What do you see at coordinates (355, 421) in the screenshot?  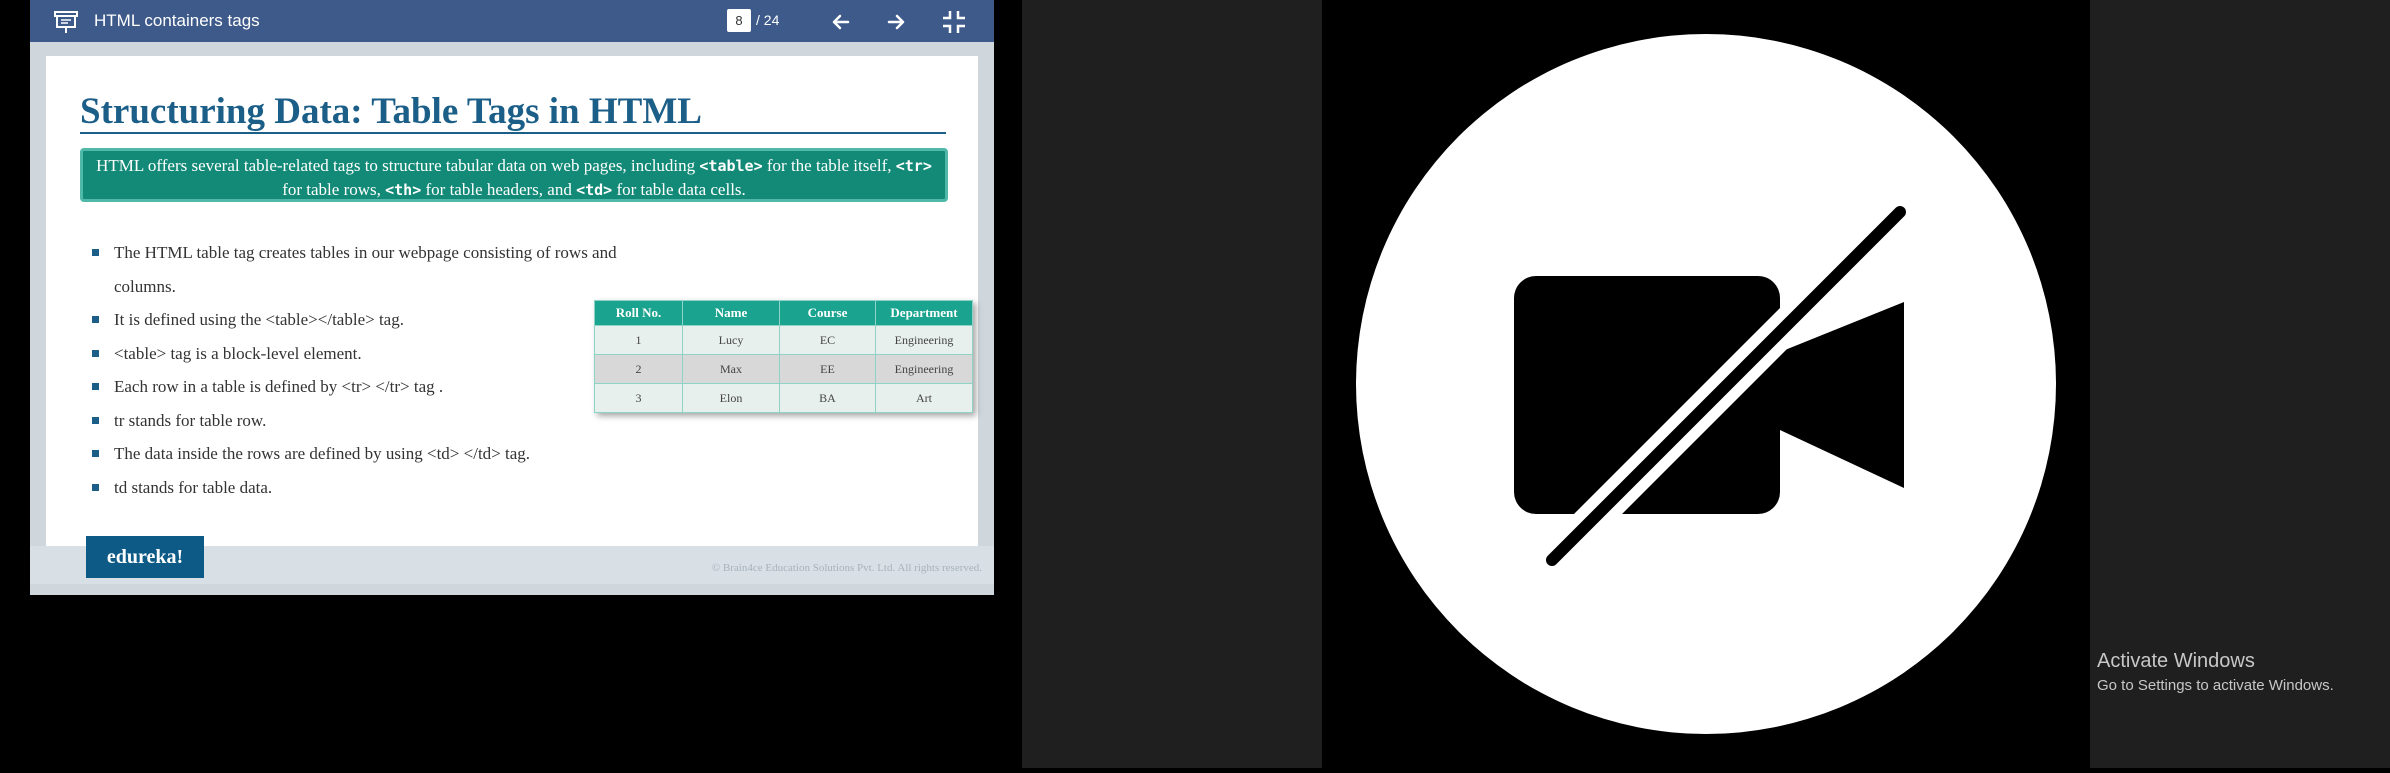 I see `bullet-item: tr stands for table row.` at bounding box center [355, 421].